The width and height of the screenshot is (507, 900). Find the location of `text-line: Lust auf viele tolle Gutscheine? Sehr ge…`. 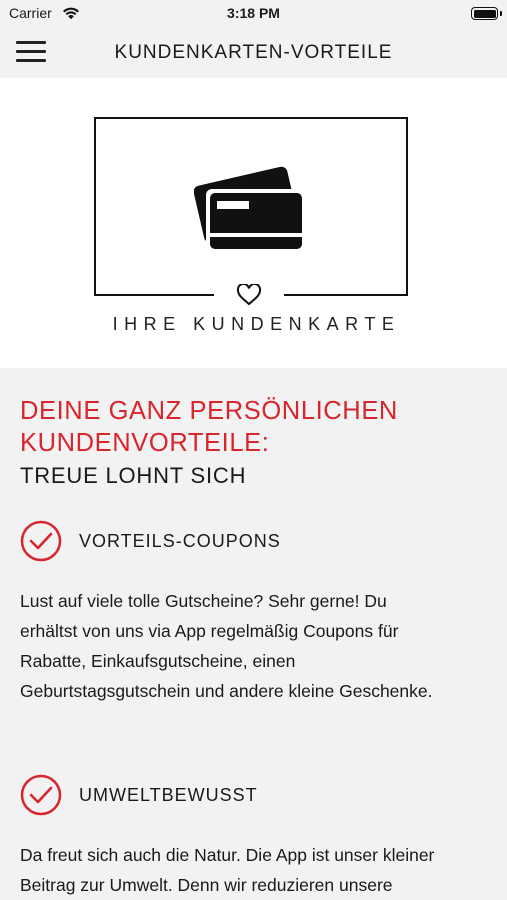

text-line: Lust auf viele tolle Gutscheine? Sehr ge… is located at coordinates (203, 601).